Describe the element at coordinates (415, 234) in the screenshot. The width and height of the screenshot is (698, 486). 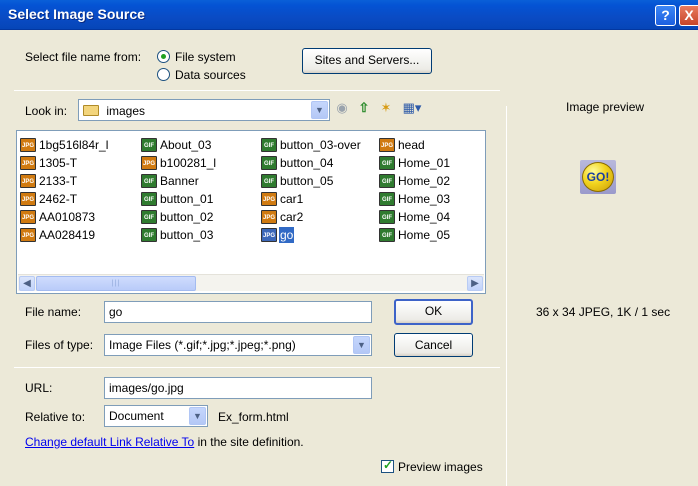
I see `list-item: GIF Home_05` at that location.